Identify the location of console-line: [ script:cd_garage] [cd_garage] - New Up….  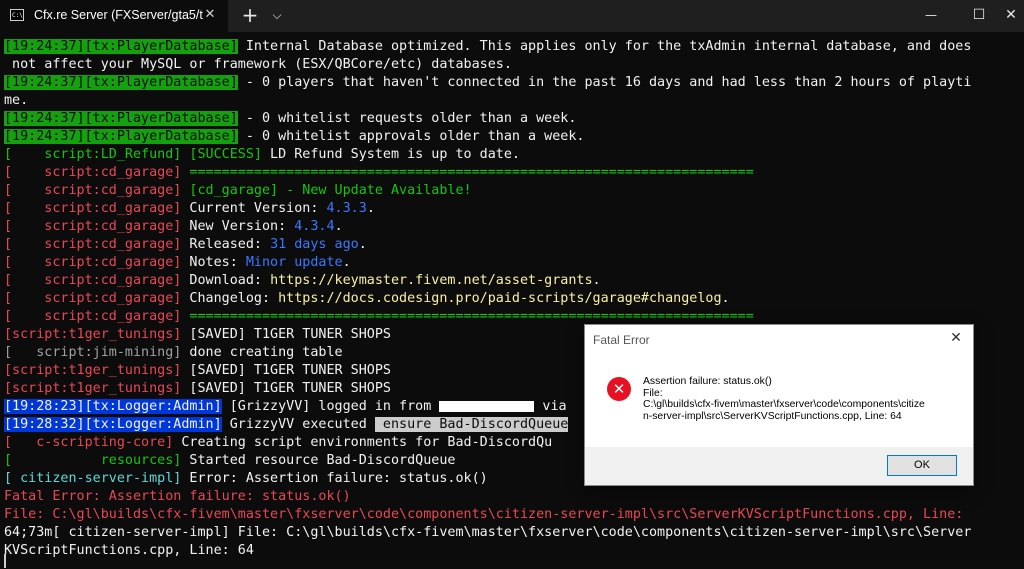
(238, 190).